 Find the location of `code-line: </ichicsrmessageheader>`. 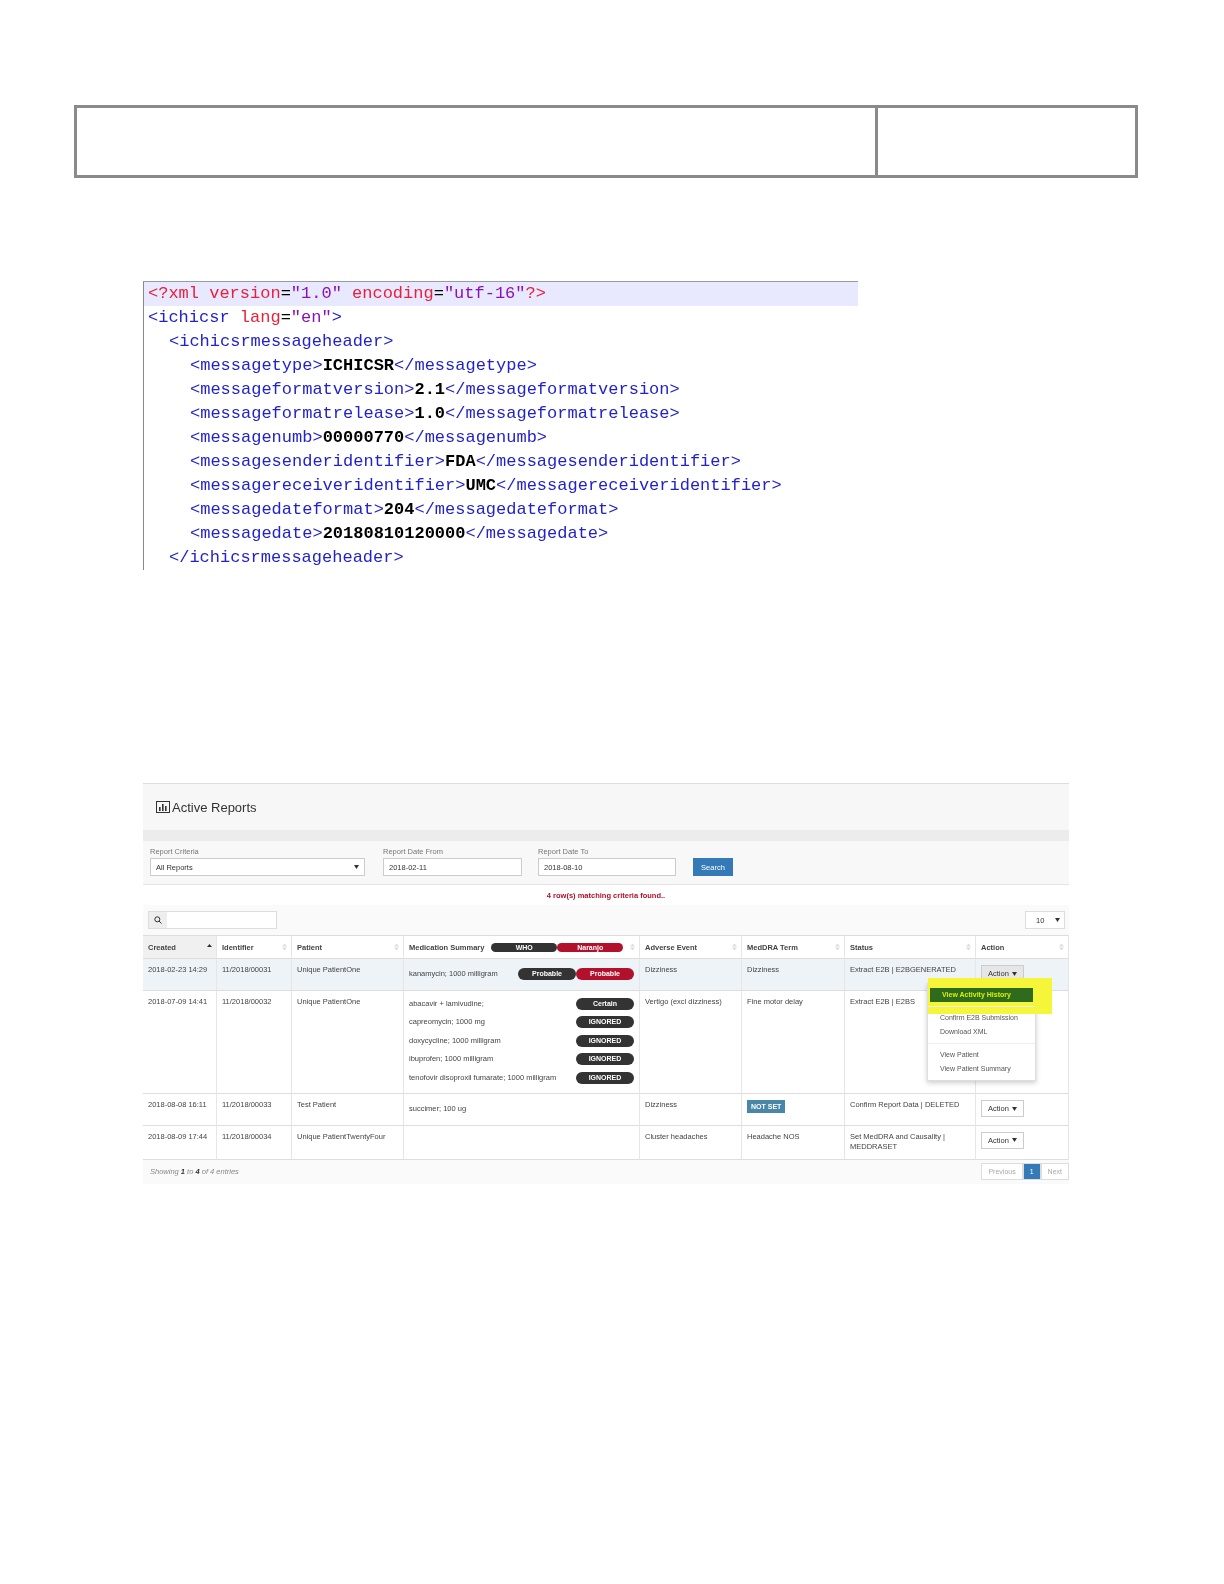

code-line: </ichicsrmessageheader> is located at coordinates (500, 558).